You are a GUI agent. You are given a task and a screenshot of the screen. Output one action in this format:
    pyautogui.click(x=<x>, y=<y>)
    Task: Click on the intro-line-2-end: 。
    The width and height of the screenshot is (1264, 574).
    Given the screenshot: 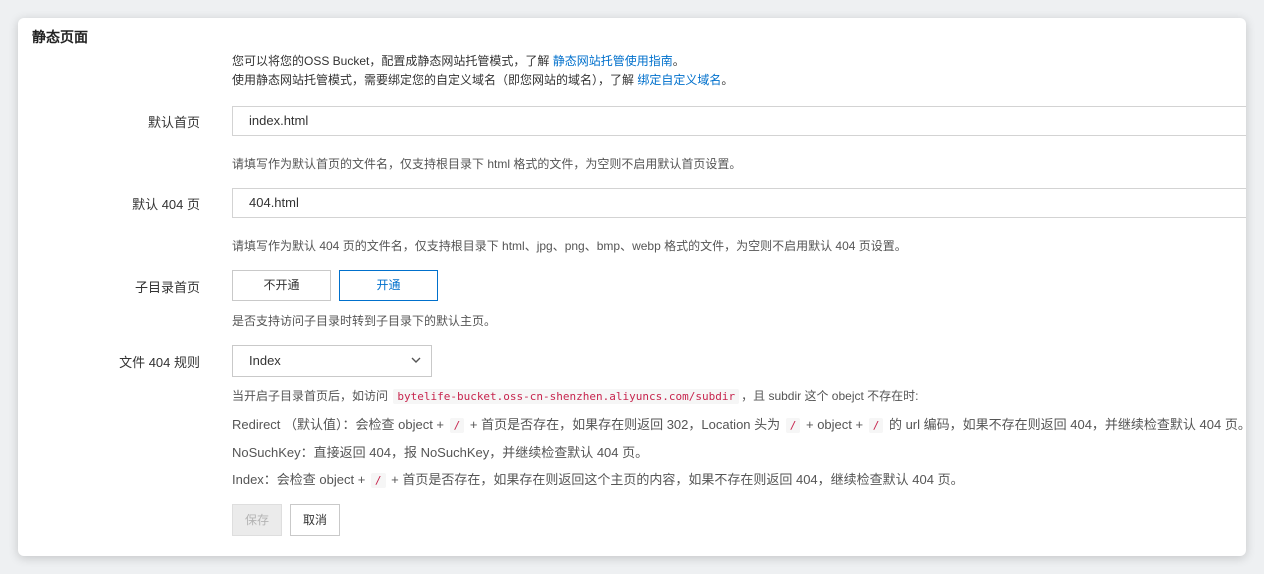 What is the action you would take?
    pyautogui.click(x=727, y=80)
    